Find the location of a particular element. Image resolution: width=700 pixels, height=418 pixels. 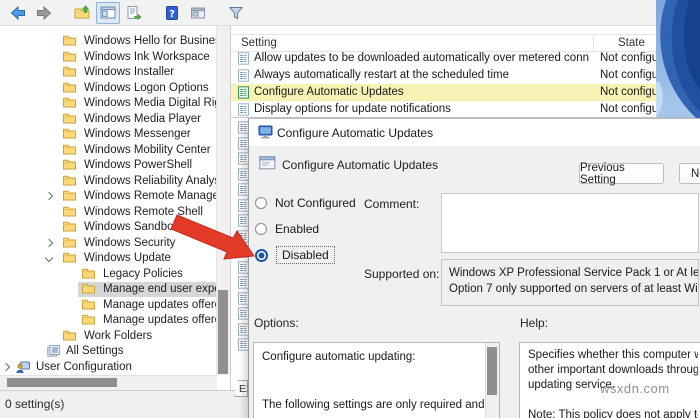

tree-item-windows-media-player: Windows Media Player is located at coordinates (108, 119).